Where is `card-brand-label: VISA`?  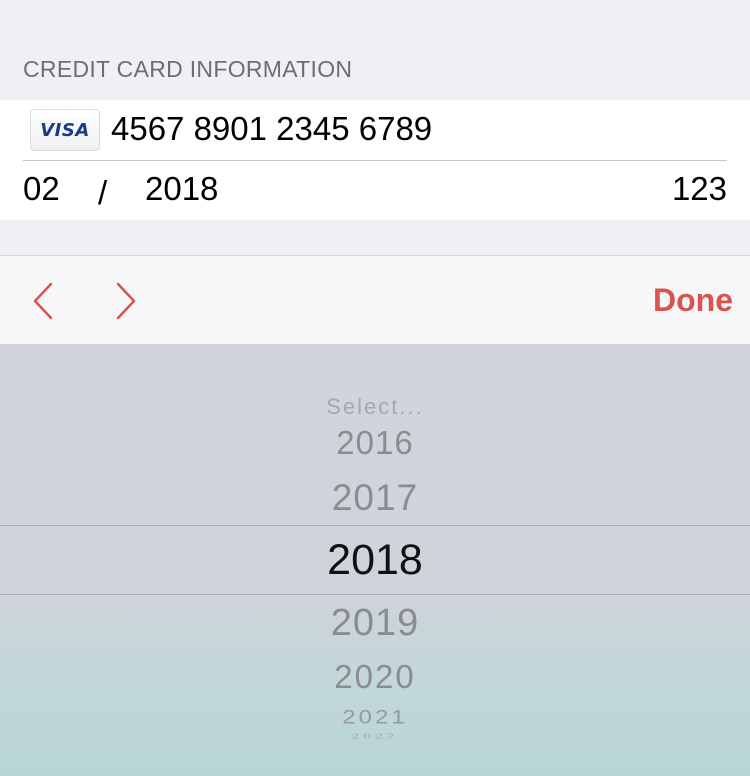
card-brand-label: VISA is located at coordinates (65, 130).